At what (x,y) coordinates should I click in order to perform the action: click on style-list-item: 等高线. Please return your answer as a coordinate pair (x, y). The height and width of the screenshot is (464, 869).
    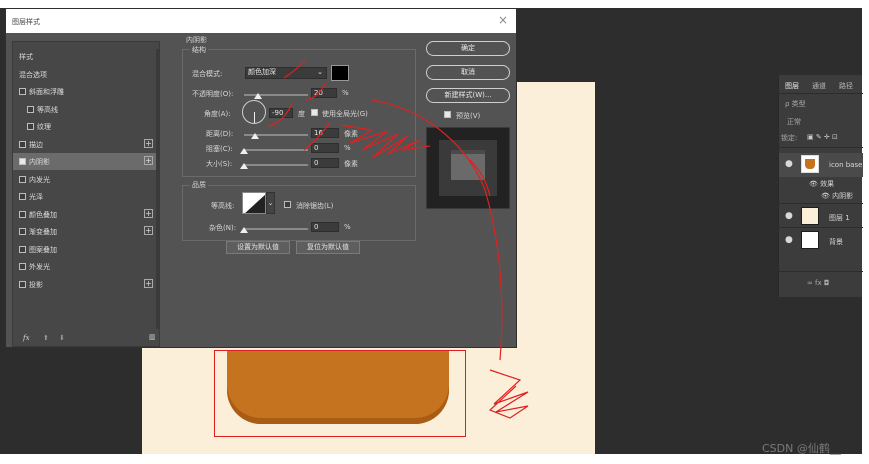
    Looking at the image, I should click on (86, 109).